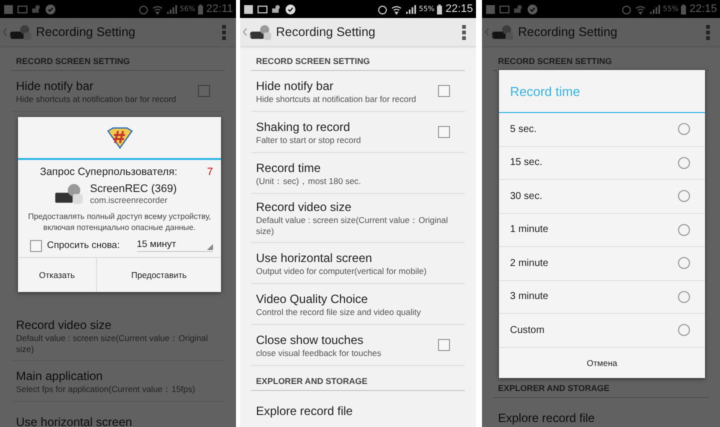  I want to click on app-name: ScreenREC (369), so click(133, 189).